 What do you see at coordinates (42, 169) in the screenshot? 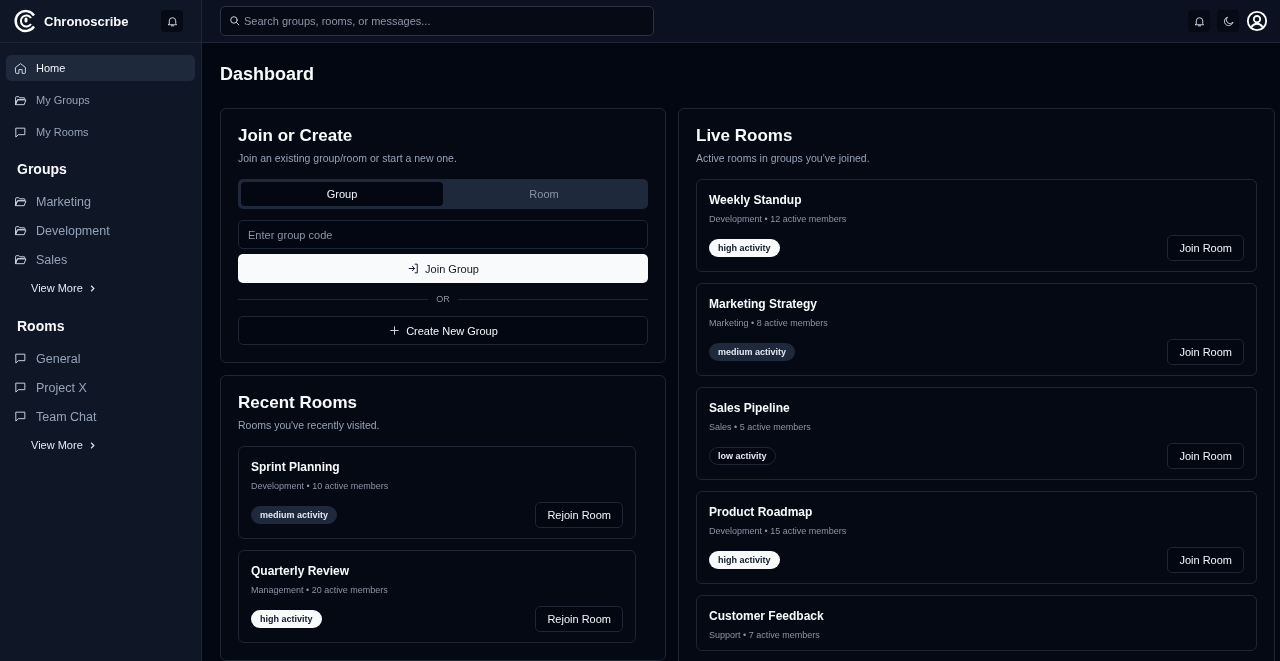
I see `section-title: Groups` at bounding box center [42, 169].